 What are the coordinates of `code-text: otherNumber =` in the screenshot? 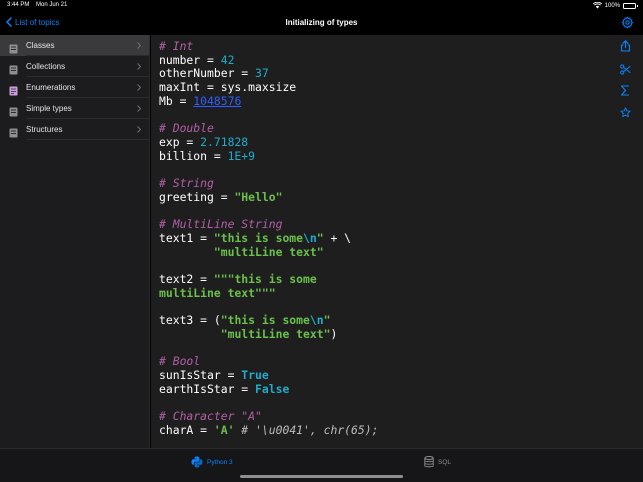 It's located at (207, 73).